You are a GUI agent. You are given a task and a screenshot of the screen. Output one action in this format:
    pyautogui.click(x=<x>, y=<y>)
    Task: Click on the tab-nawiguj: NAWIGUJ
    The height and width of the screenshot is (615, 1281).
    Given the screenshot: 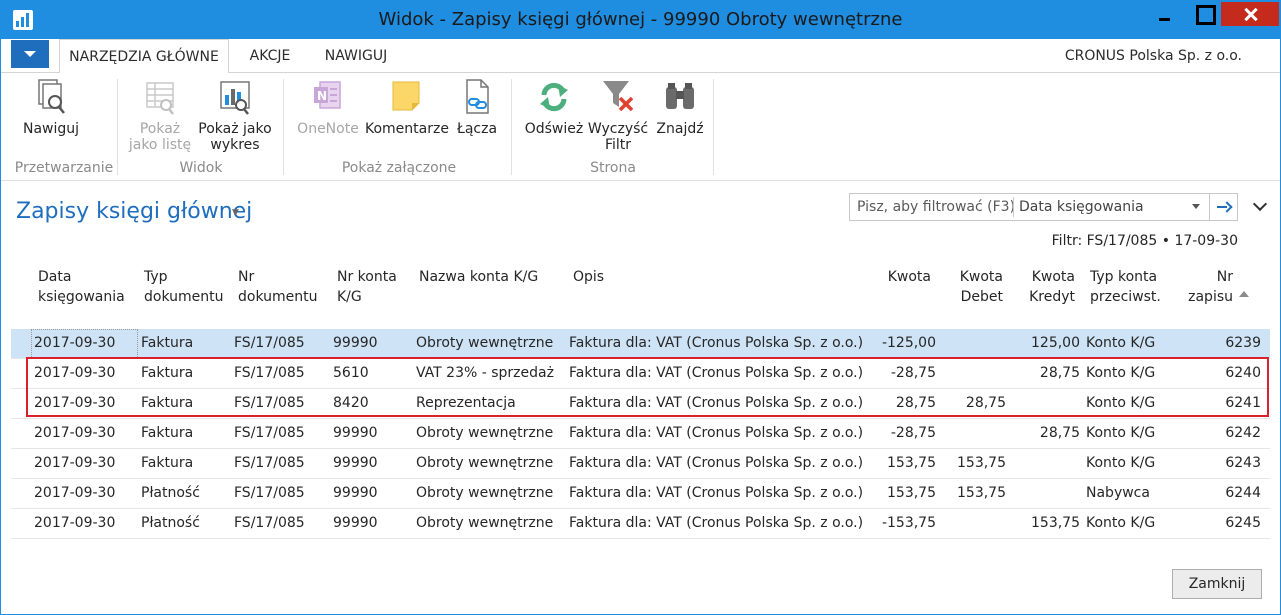 What is the action you would take?
    pyautogui.click(x=356, y=56)
    